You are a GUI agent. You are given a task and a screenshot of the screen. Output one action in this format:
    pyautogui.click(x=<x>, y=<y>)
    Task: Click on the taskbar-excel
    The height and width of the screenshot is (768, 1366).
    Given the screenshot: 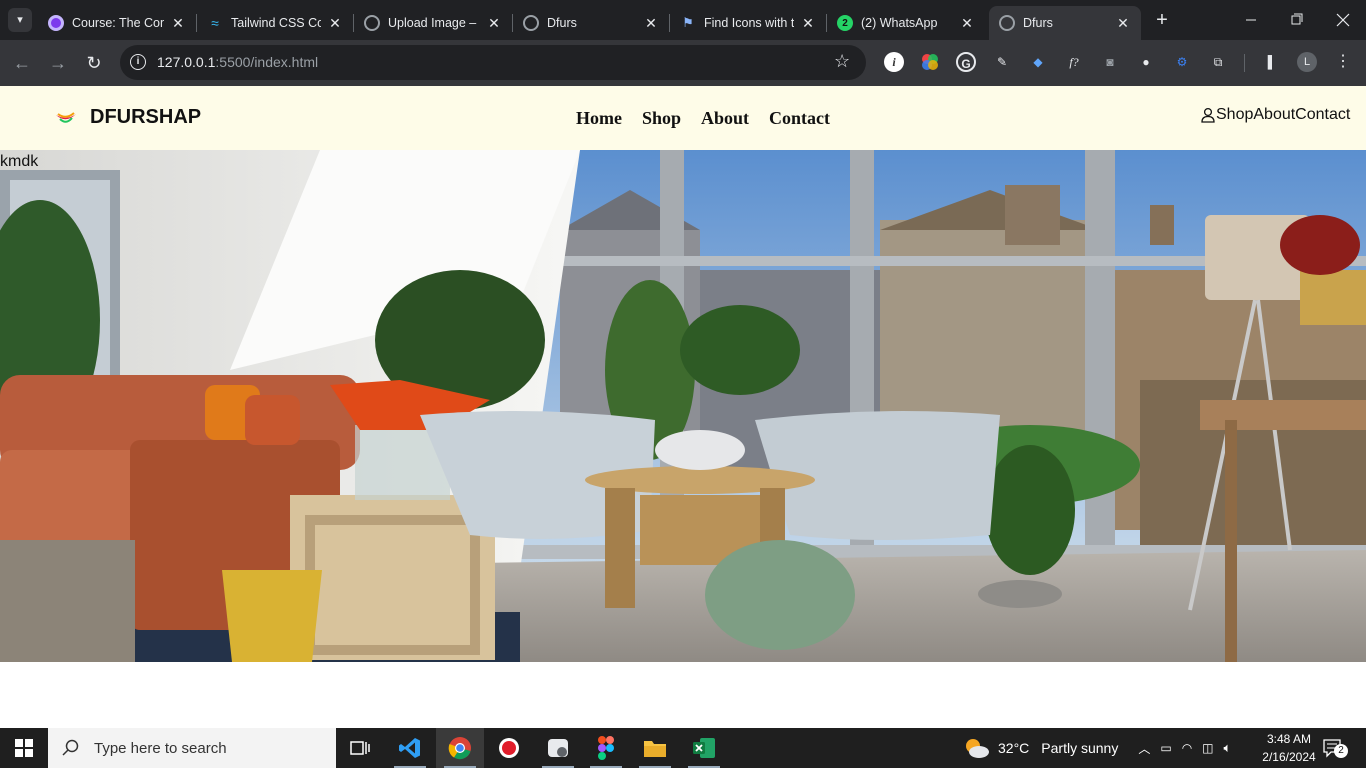 What is the action you would take?
    pyautogui.click(x=704, y=748)
    